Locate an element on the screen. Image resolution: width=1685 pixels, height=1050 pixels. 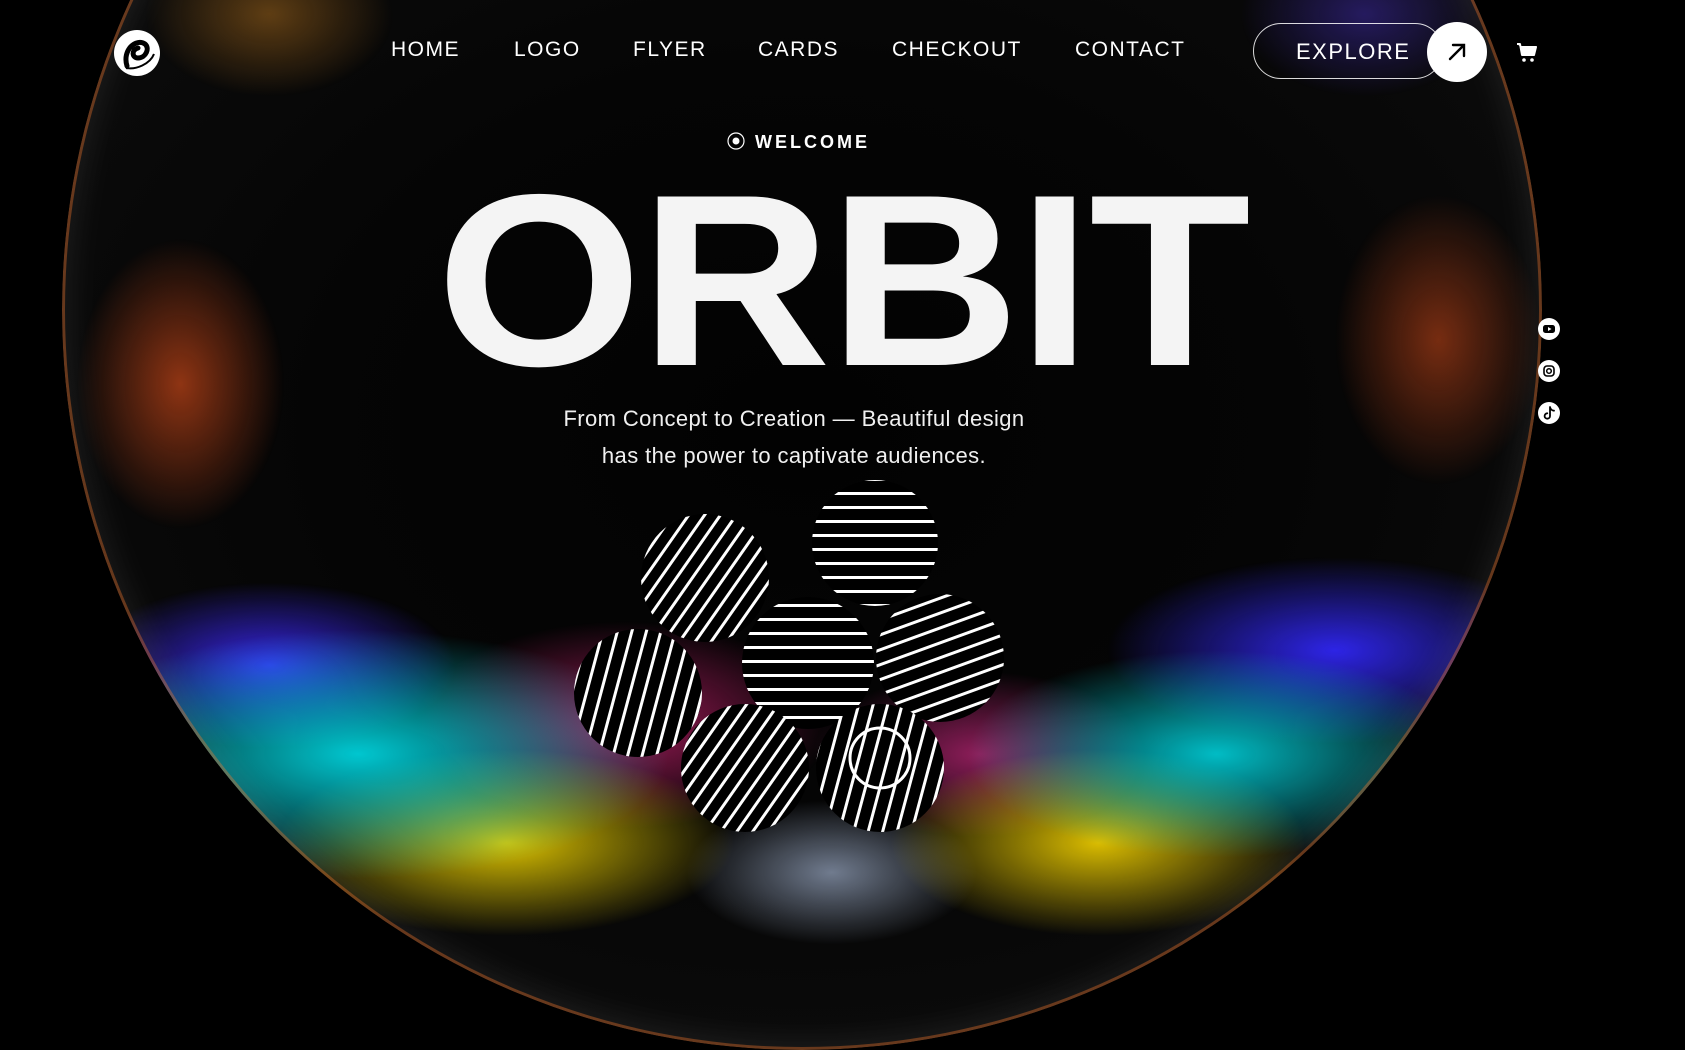
tiktok-link is located at coordinates (1549, 413).